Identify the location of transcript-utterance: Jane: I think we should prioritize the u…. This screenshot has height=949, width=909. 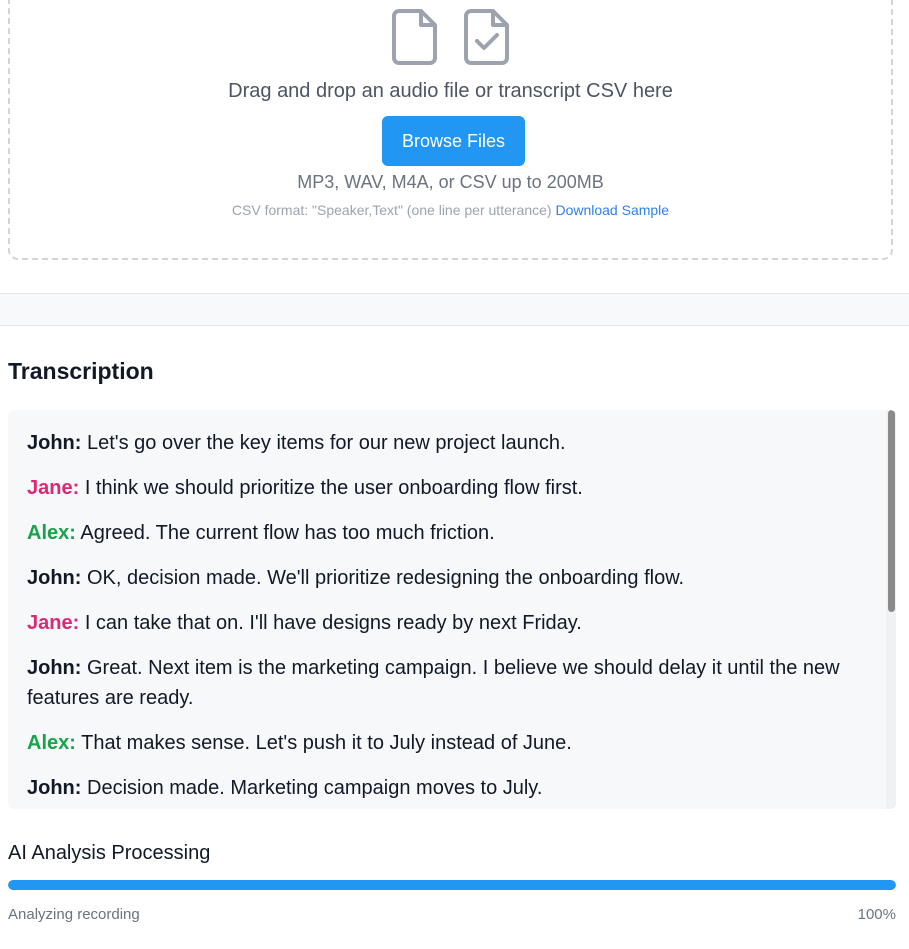
(443, 488).